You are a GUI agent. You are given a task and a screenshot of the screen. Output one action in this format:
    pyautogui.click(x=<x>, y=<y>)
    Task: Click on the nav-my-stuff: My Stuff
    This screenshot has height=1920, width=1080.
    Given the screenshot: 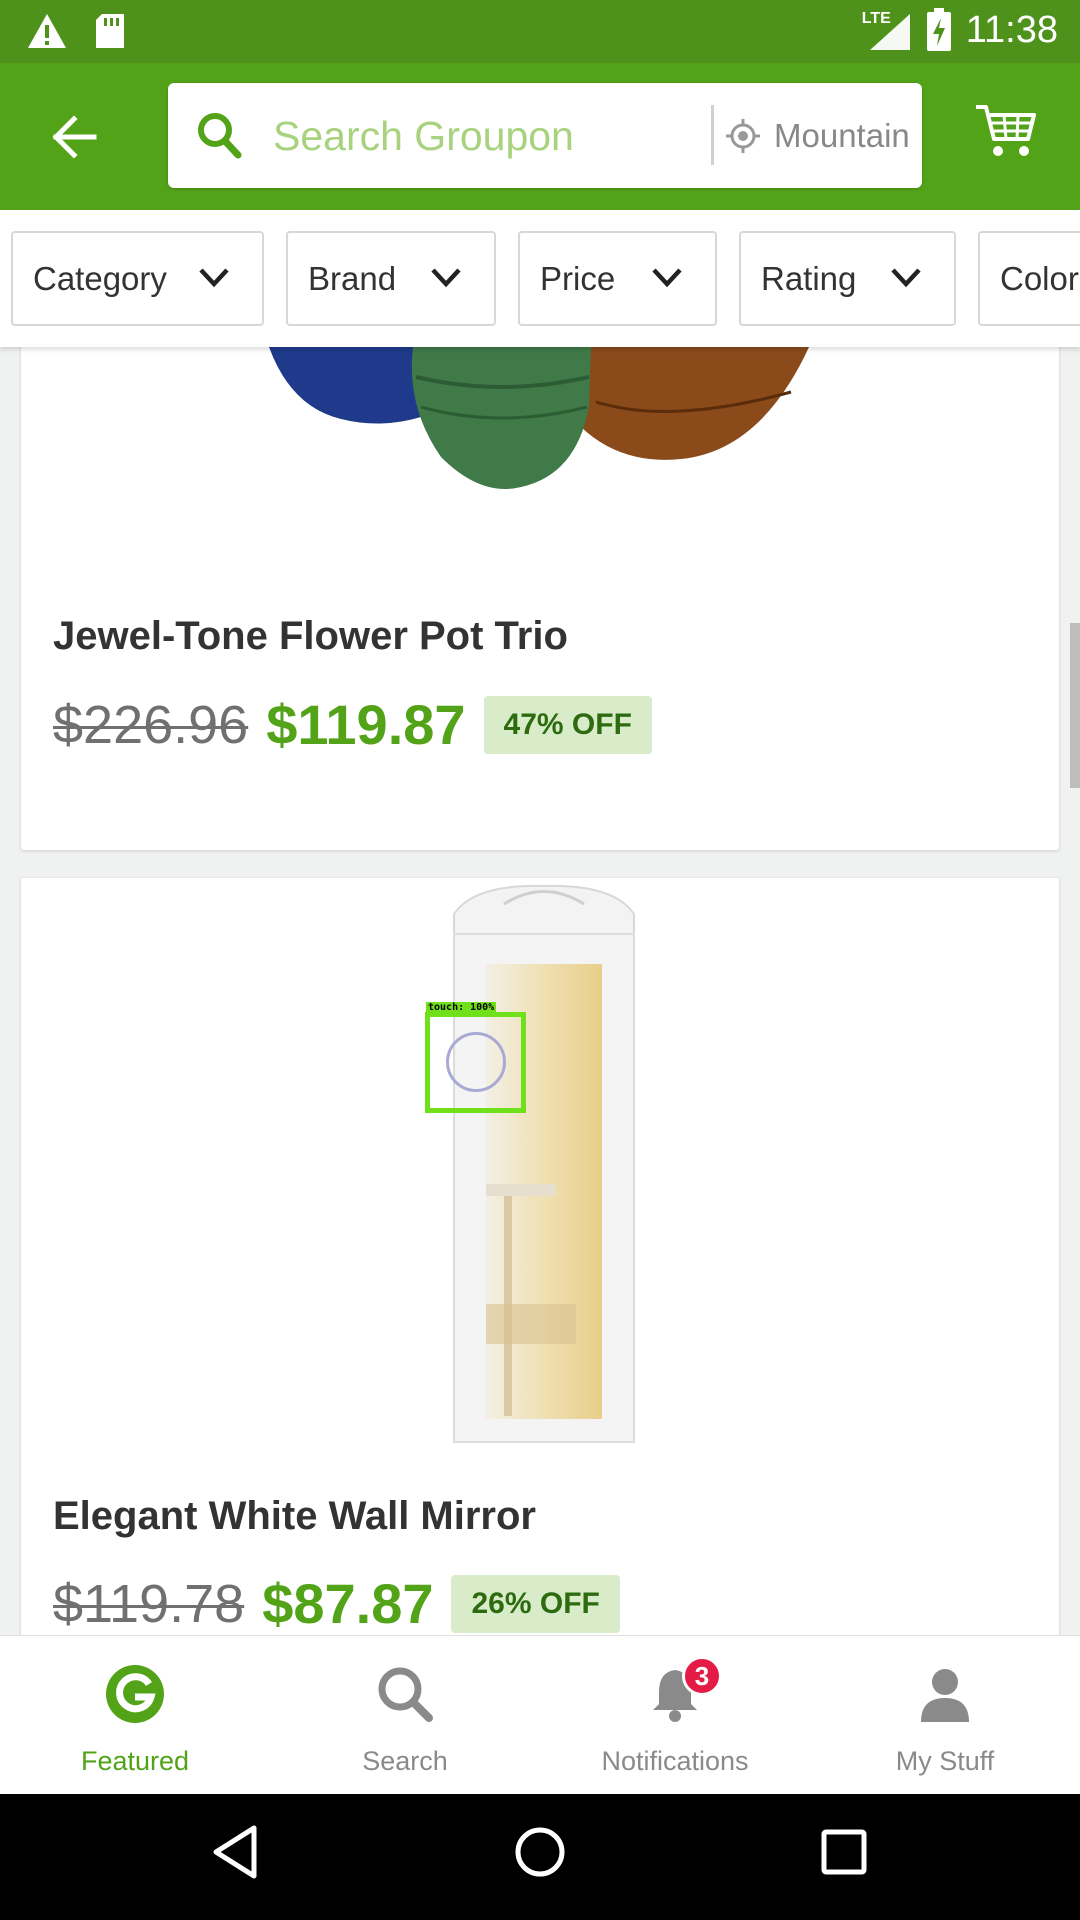 What is the action you would take?
    pyautogui.click(x=945, y=1715)
    